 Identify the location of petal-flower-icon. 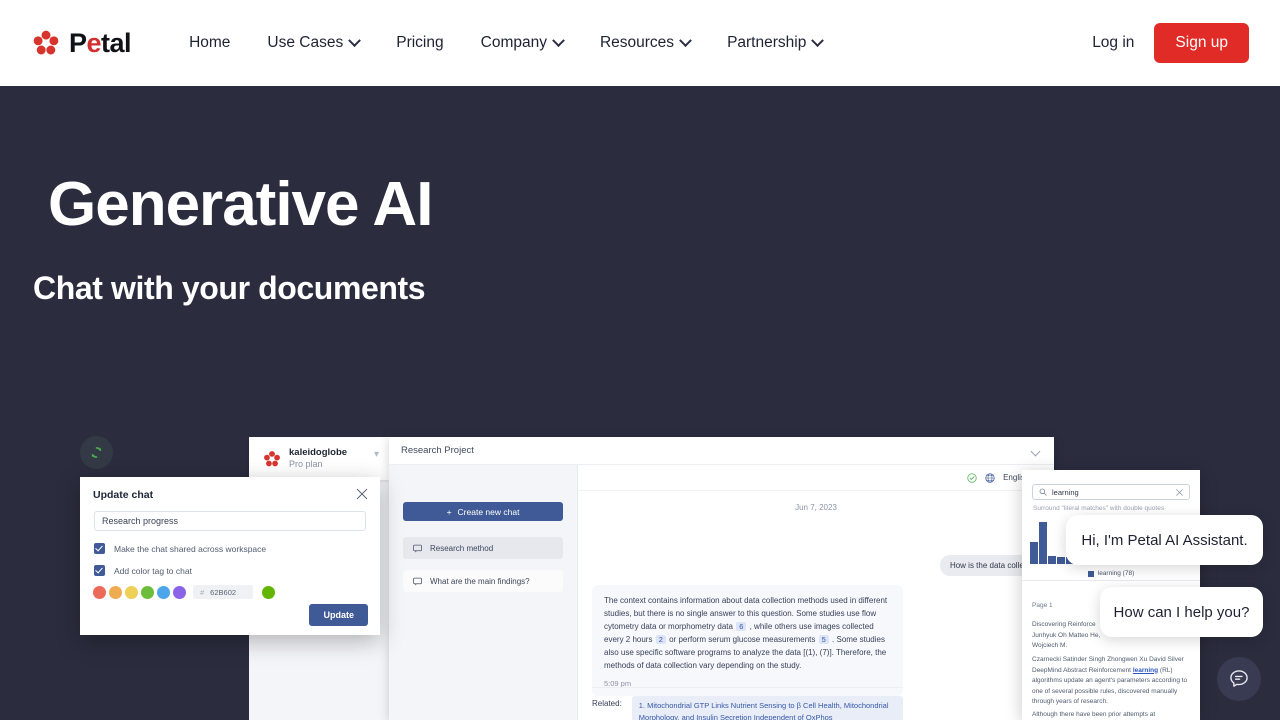
(46, 42).